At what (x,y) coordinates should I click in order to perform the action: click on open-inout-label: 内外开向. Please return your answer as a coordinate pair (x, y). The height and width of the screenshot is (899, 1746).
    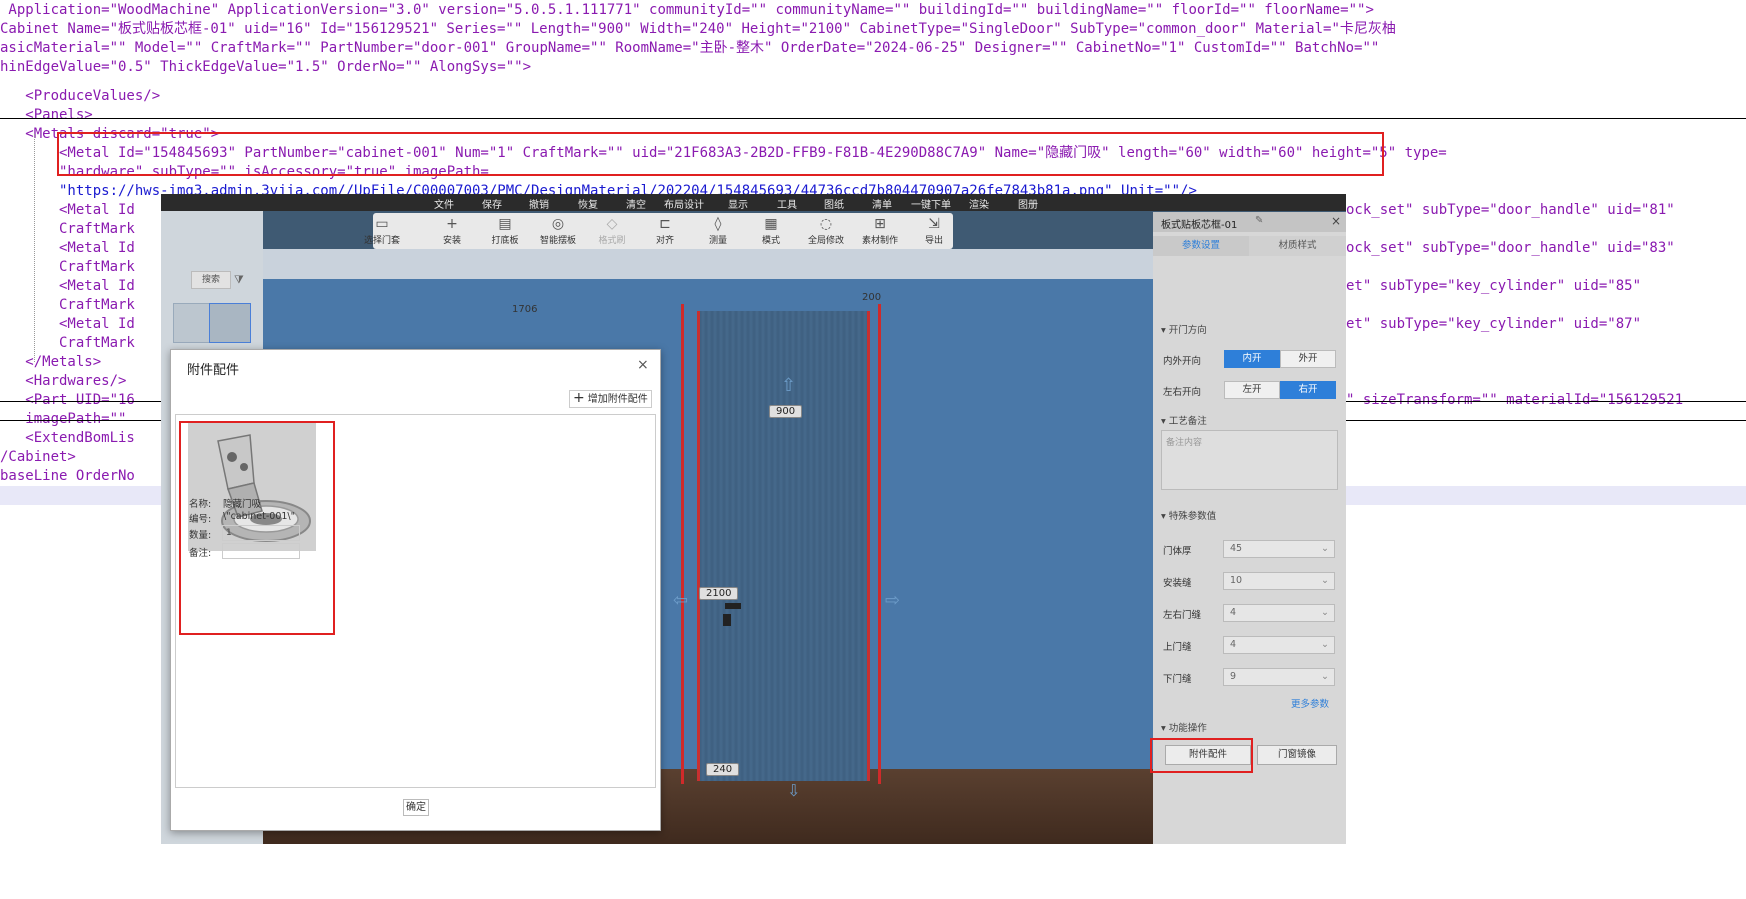
    Looking at the image, I should click on (1182, 361).